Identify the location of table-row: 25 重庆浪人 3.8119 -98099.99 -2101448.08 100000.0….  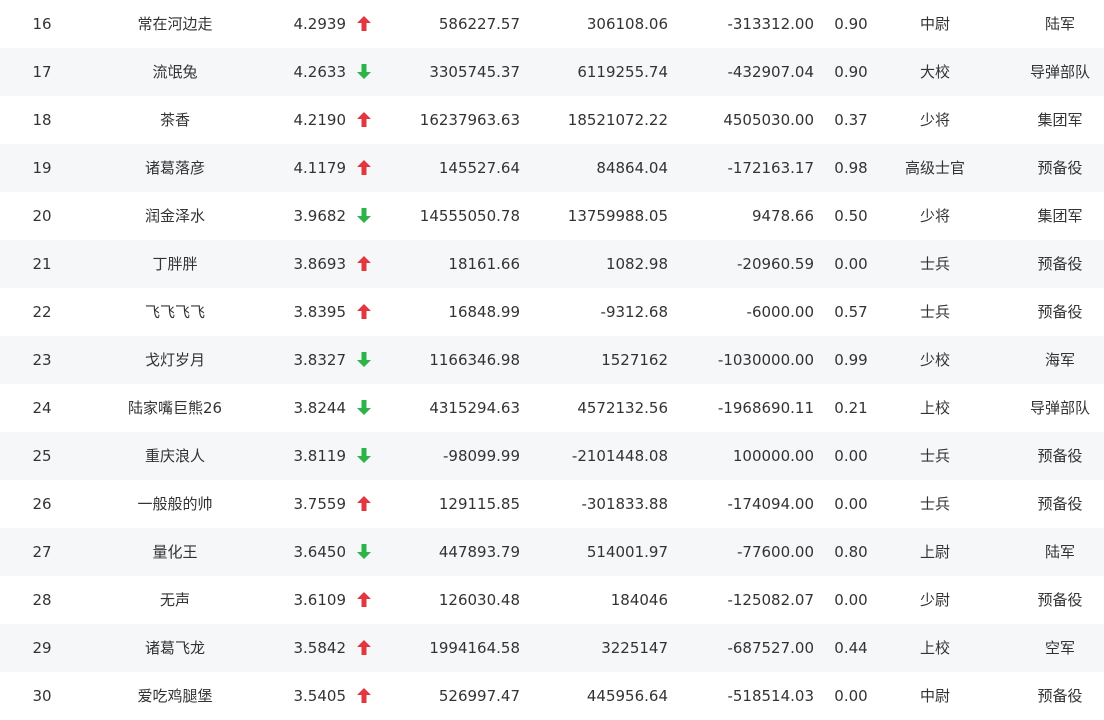
(552, 456).